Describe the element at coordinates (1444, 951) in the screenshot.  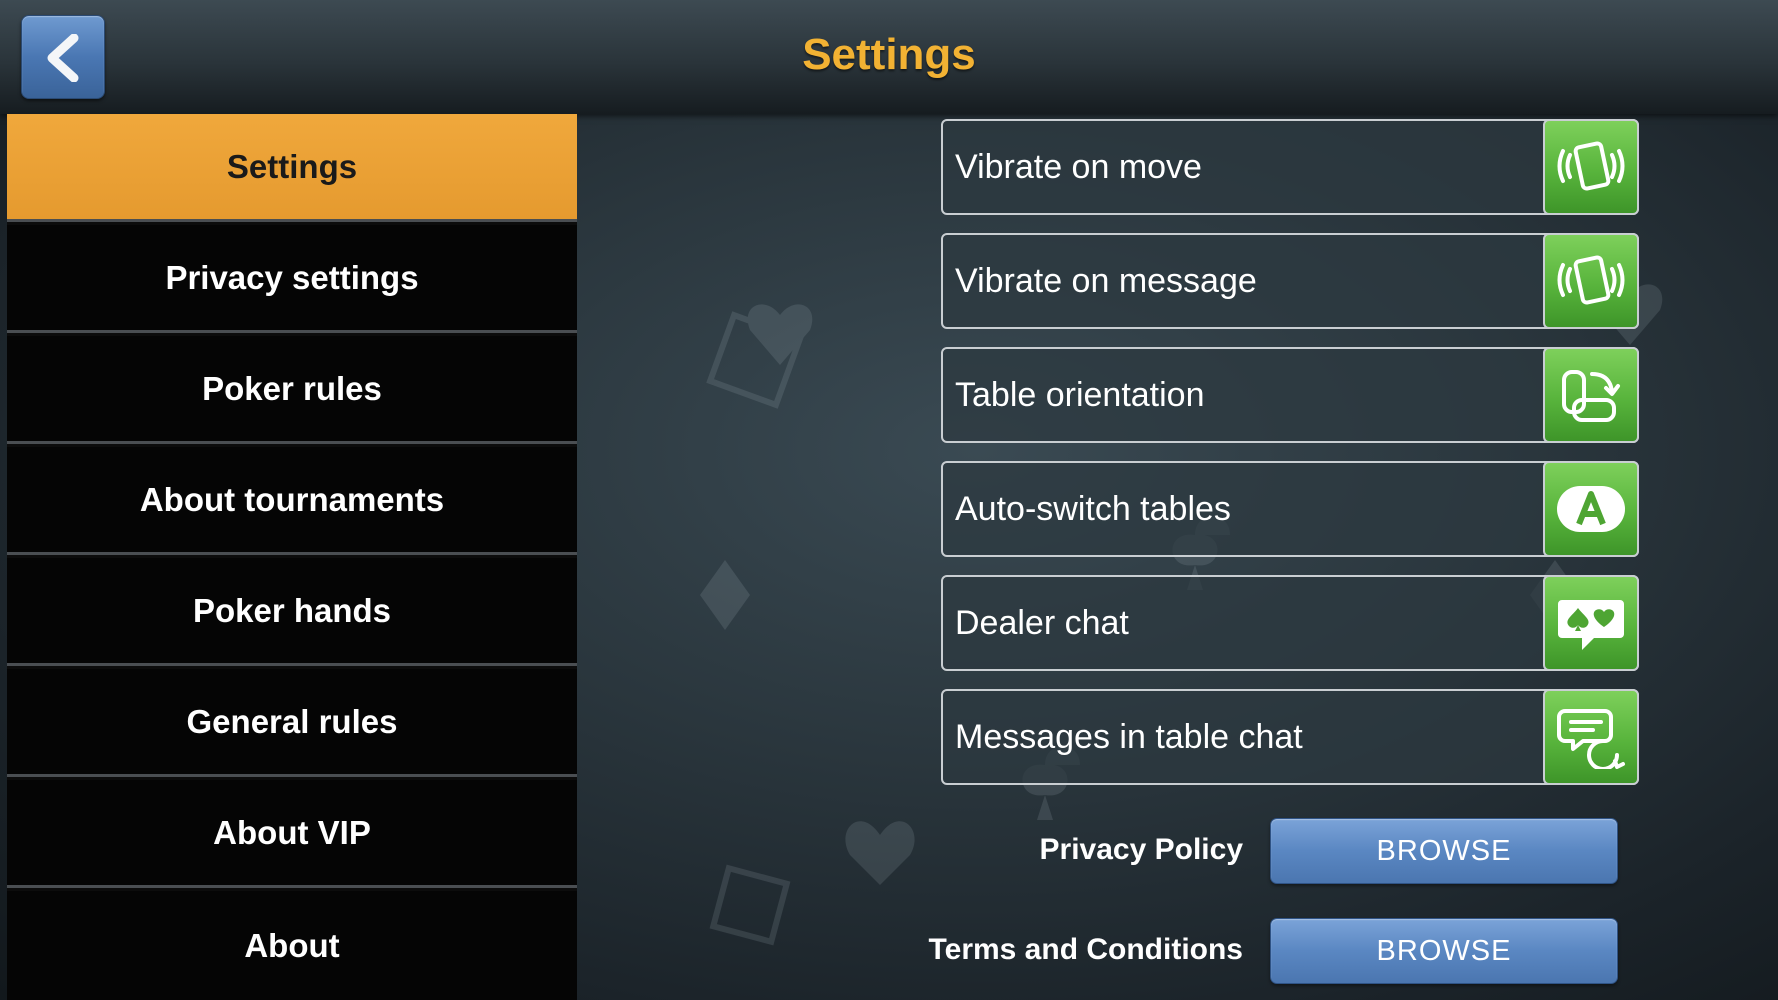
I see `terms-and-conditions-browse-button: BROWSE` at that location.